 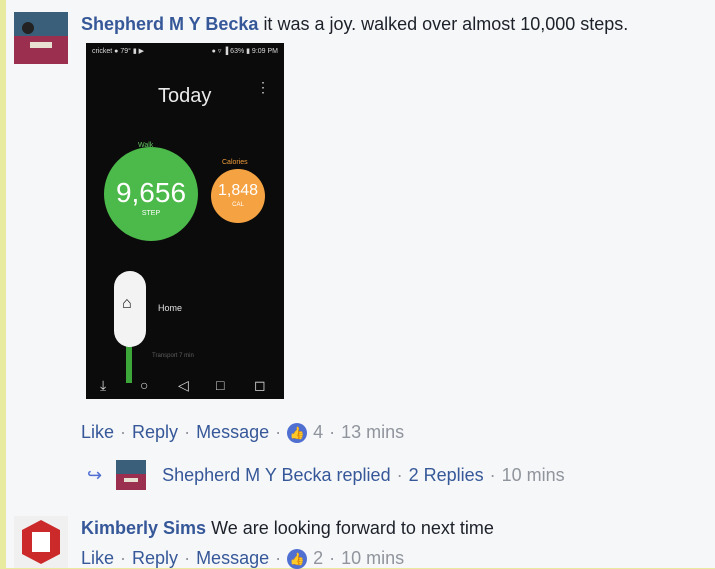 I want to click on replies-summary: Shepherd M Y Becka replied, so click(x=276, y=475).